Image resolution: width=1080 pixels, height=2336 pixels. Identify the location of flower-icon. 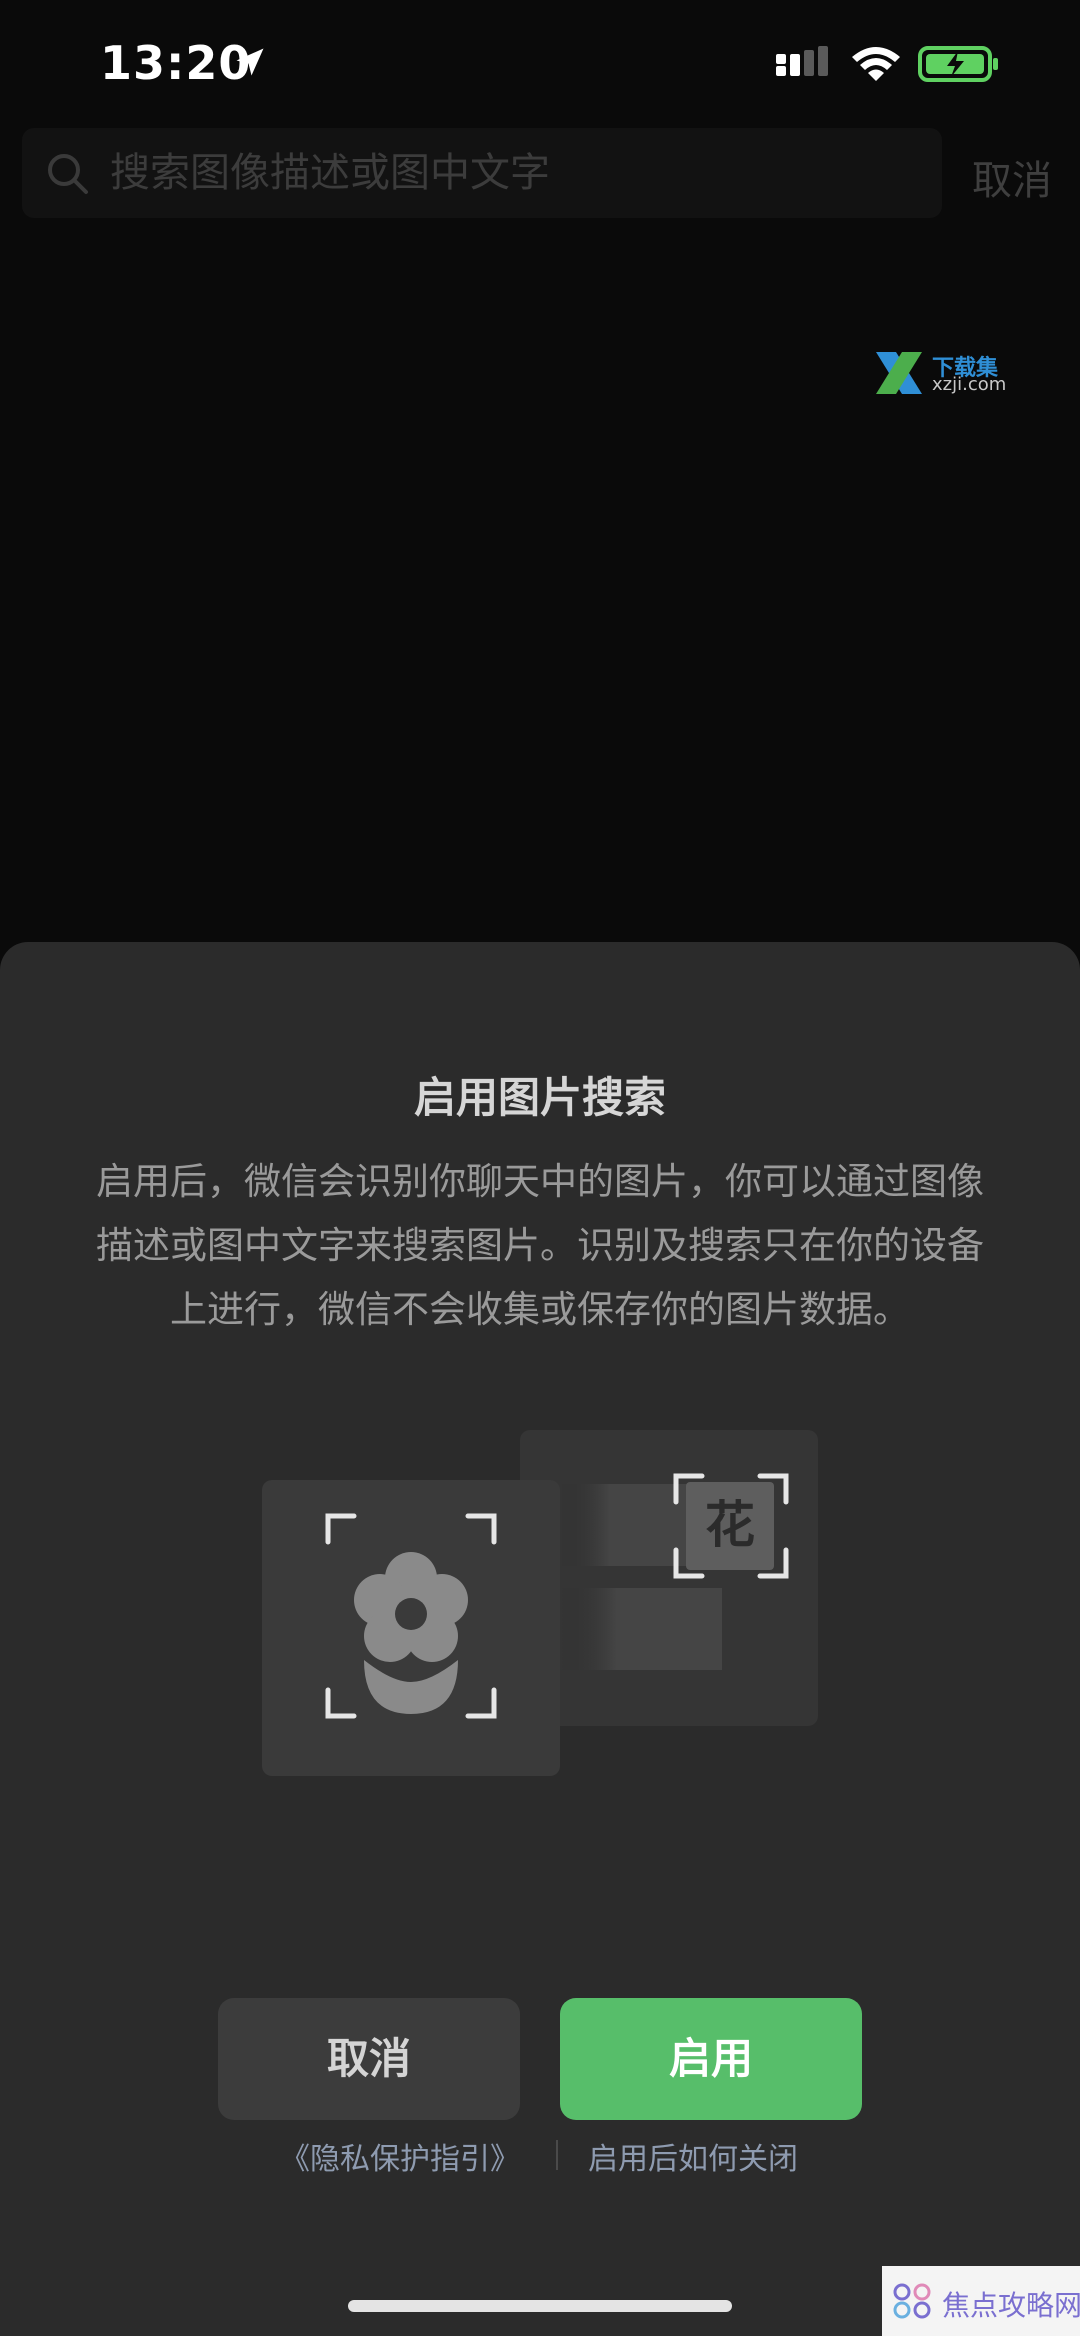
(411, 1633).